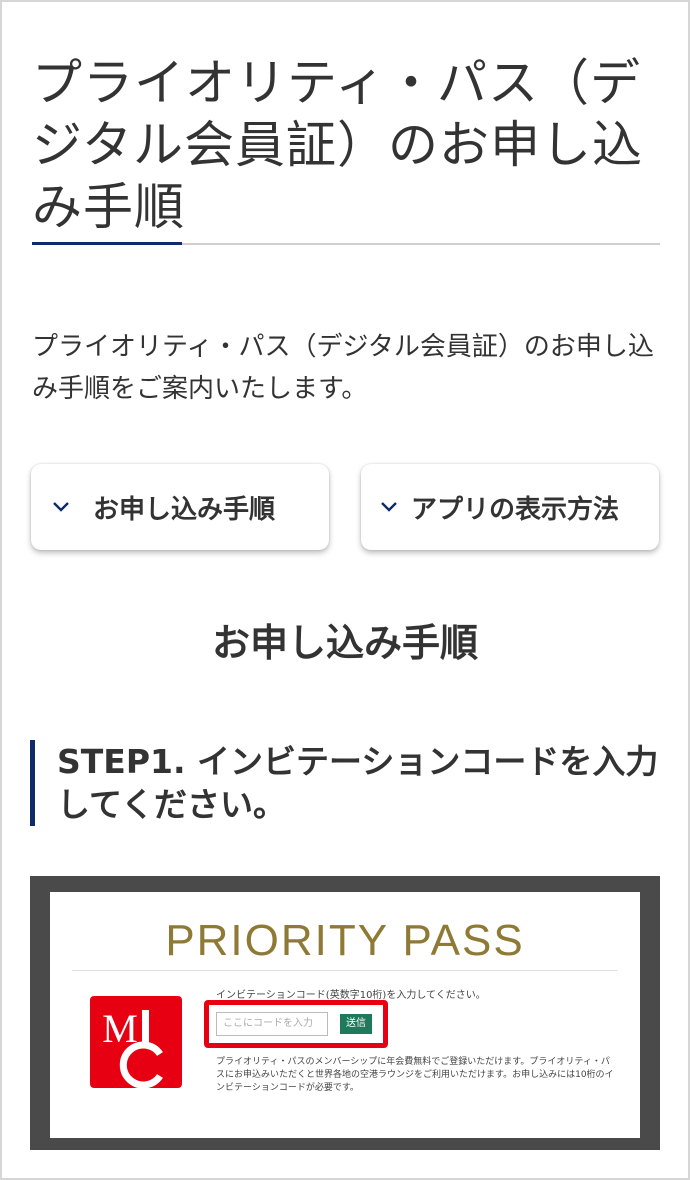  I want to click on code-input: ここにコードを入力, so click(272, 1024).